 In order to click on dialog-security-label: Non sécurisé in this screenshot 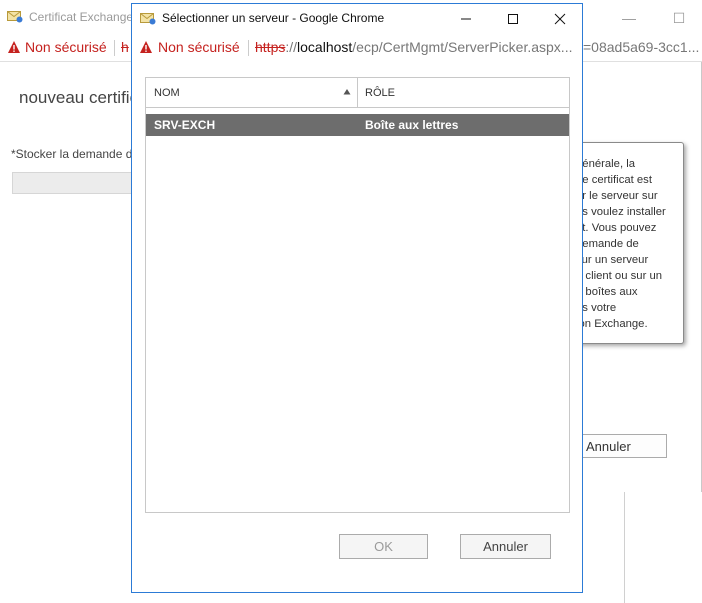, I will do `click(199, 47)`.